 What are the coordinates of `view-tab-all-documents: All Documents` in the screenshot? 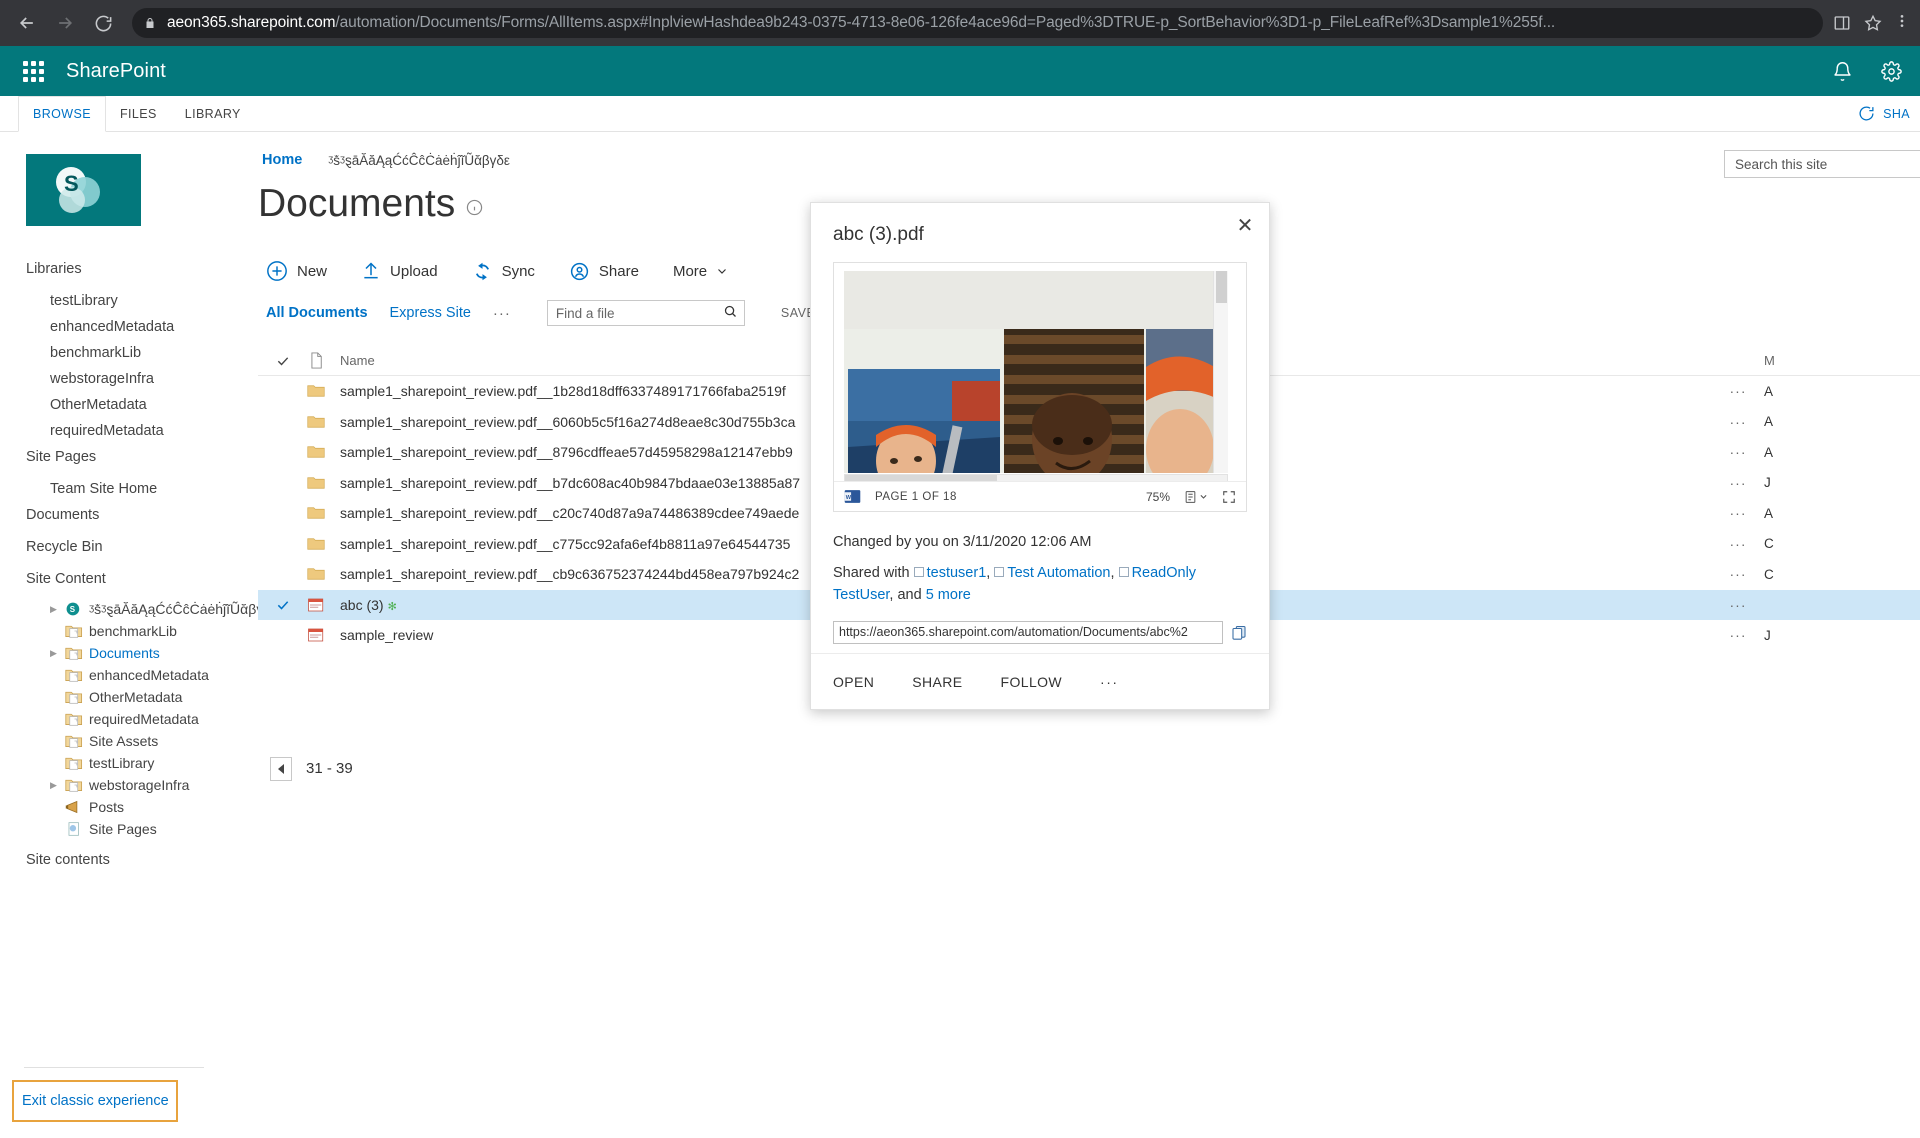 It's located at (317, 313).